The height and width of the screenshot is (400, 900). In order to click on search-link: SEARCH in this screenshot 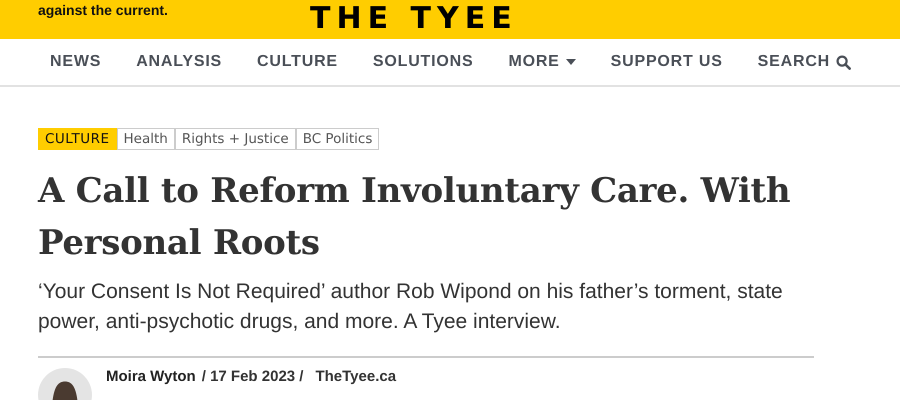, I will do `click(805, 62)`.